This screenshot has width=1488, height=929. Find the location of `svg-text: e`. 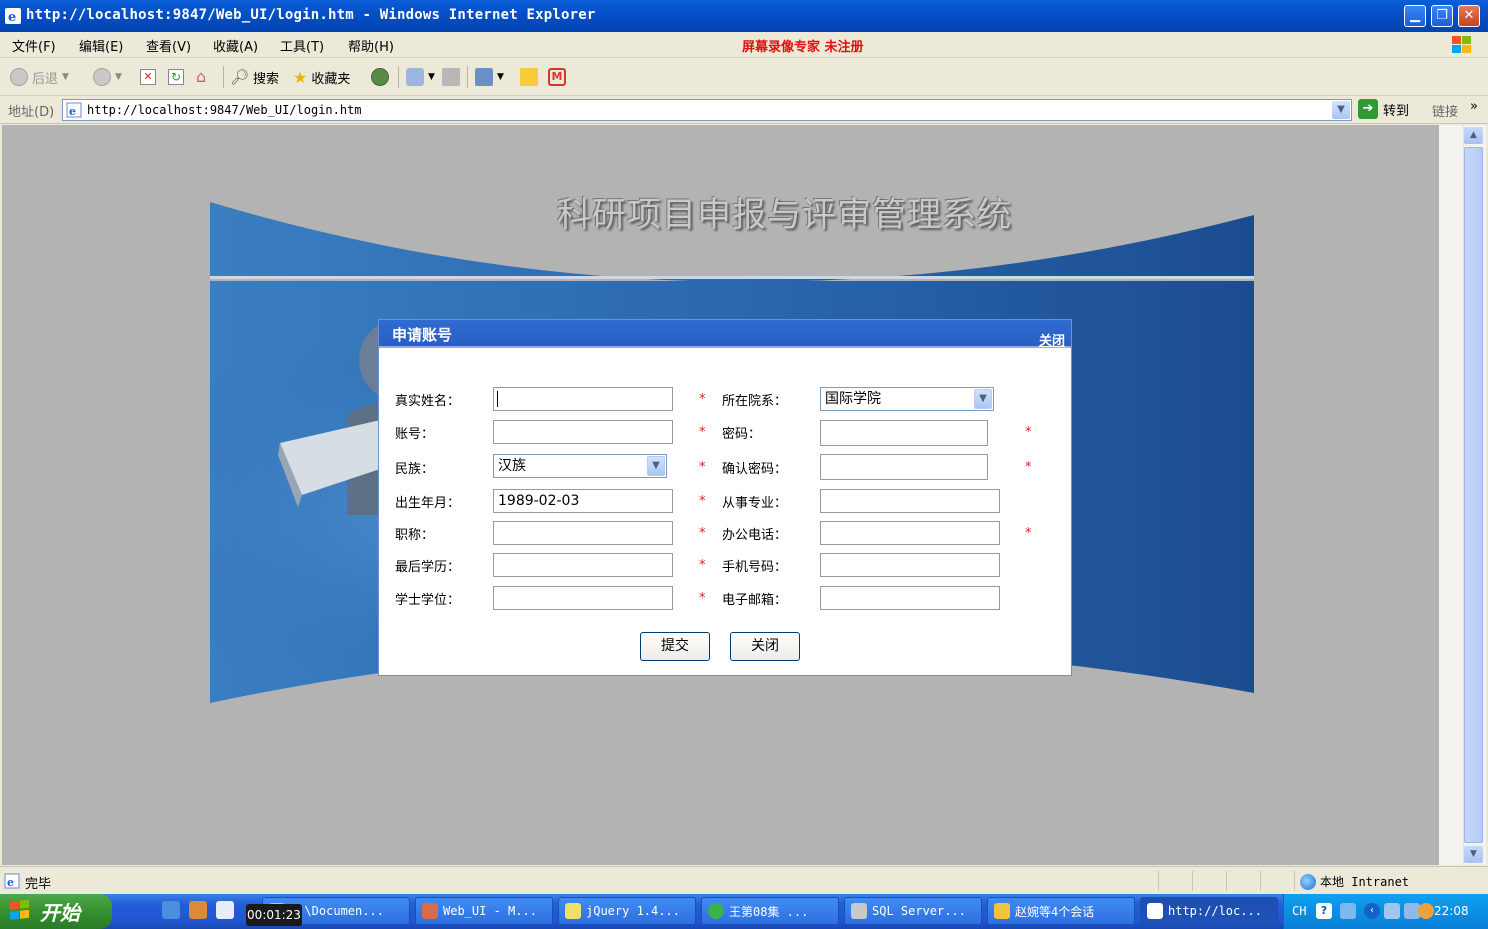

svg-text: e is located at coordinates (72, 111).